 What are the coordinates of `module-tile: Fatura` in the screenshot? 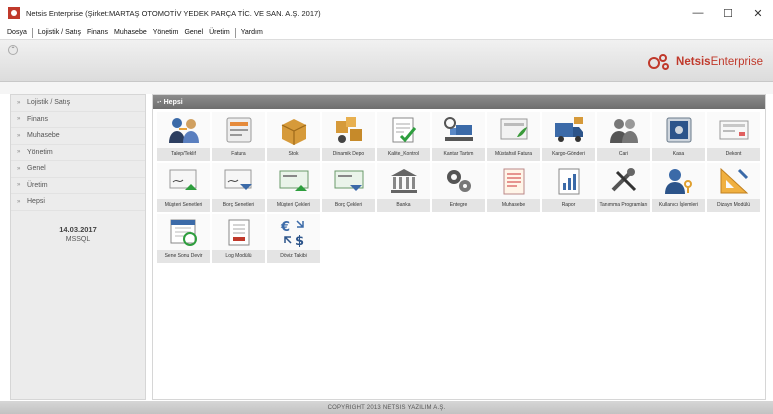 It's located at (238, 136).